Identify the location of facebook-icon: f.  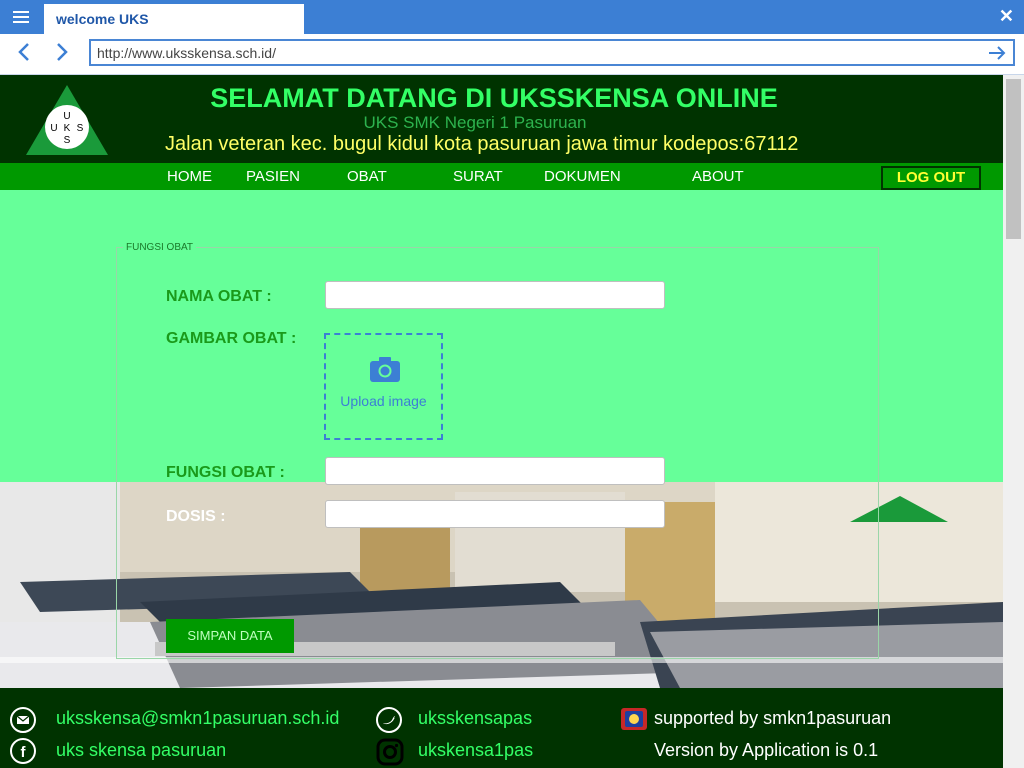
(23, 751).